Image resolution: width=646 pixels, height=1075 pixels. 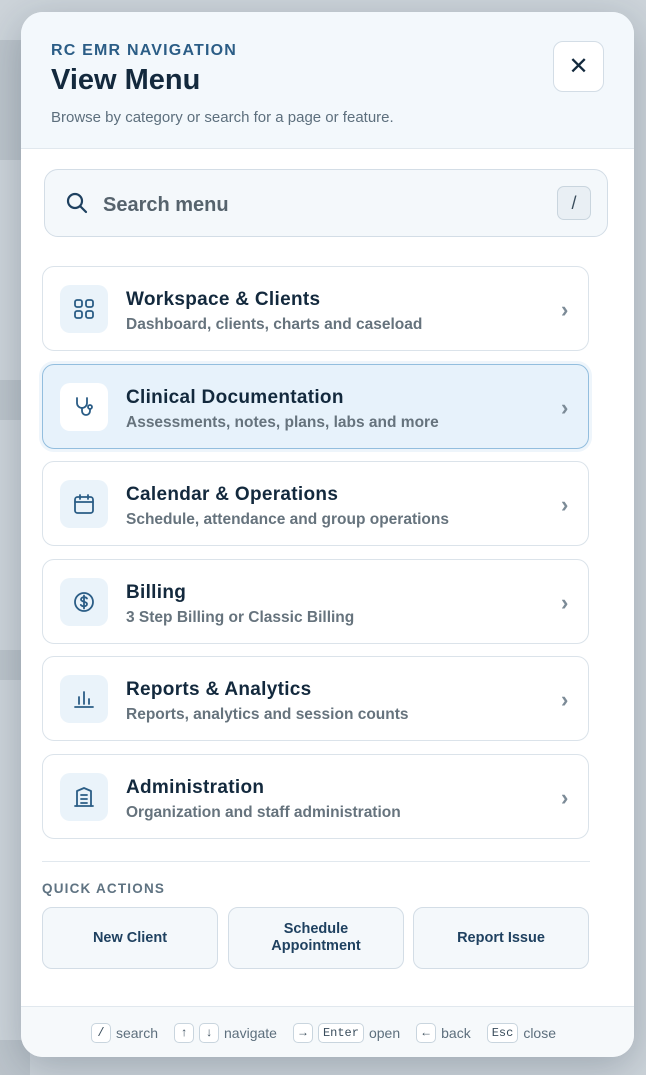 I want to click on category-title: Administration, so click(x=195, y=787).